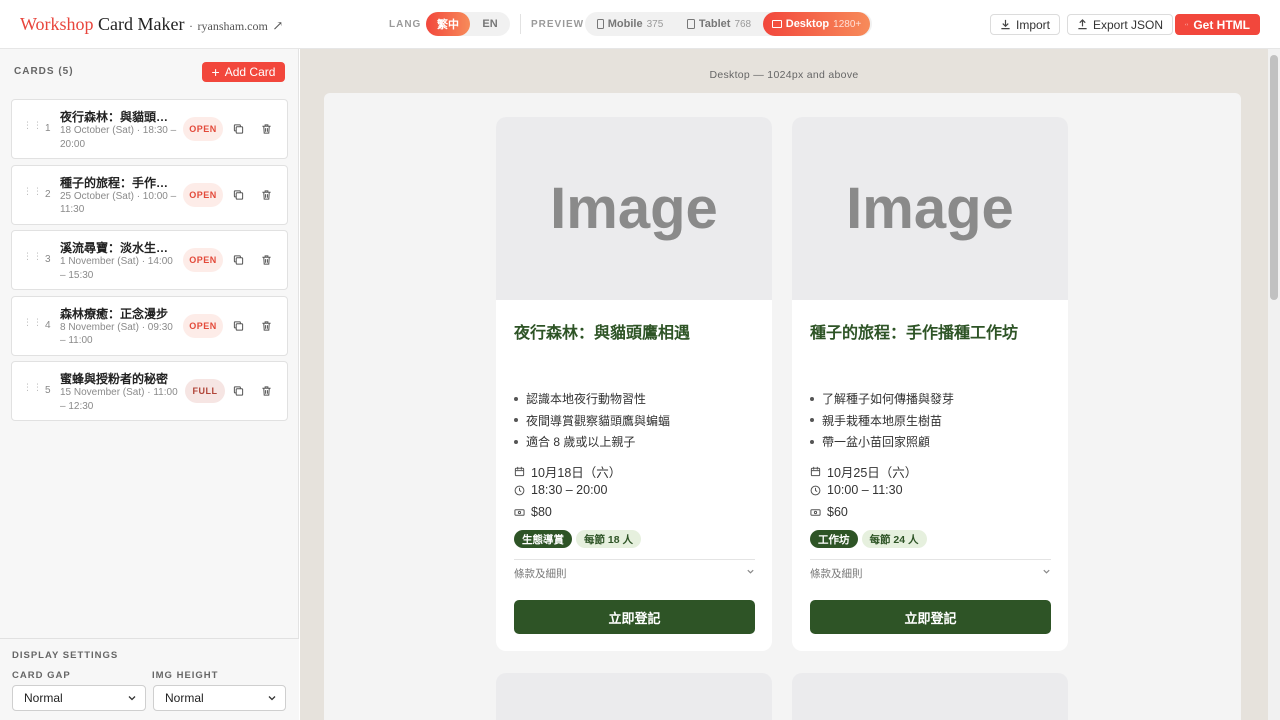 This screenshot has width=1280, height=720. I want to click on preview-desktop-button: Desktop 1280+, so click(816, 24).